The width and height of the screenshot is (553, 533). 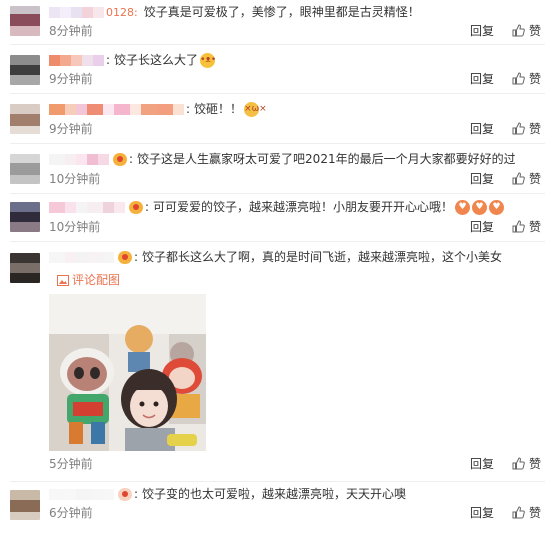 What do you see at coordinates (276, 69) in the screenshot?
I see `comment-item: : 饺子长这么大了 •ᴥ• 9分钟前 回复 赞` at bounding box center [276, 69].